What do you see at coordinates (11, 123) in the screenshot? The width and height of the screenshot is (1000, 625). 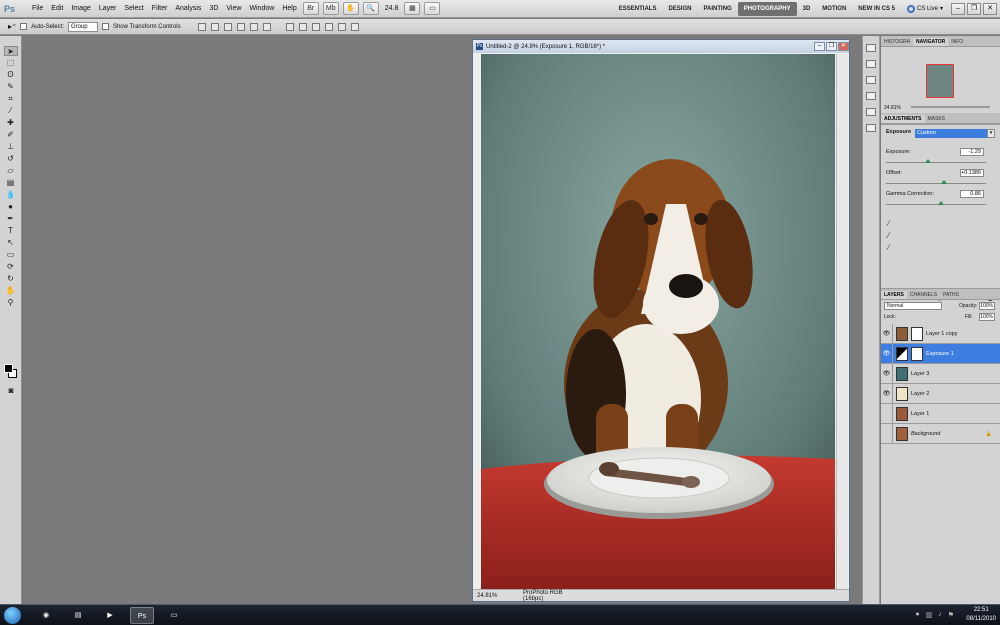 I see `healing-brush-tool-icon: ✚` at bounding box center [11, 123].